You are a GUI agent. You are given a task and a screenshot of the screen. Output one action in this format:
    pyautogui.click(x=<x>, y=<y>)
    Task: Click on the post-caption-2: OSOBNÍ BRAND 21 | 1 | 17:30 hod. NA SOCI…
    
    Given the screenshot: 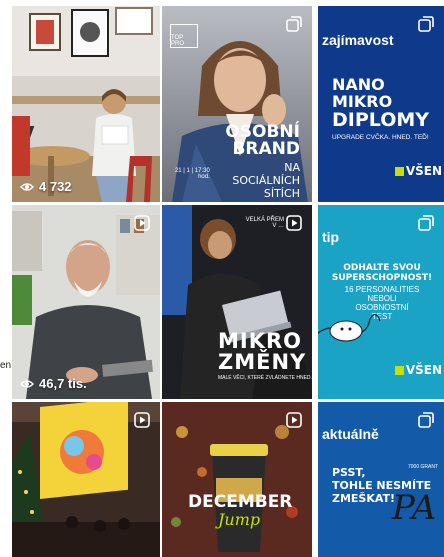 What is the action you would take?
    pyautogui.click(x=231, y=162)
    